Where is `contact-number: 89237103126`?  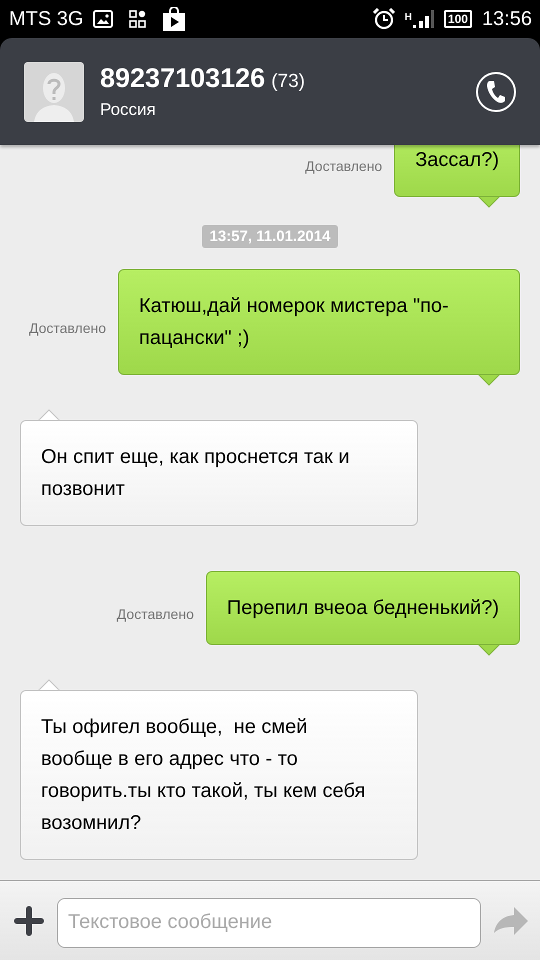
contact-number: 89237103126 is located at coordinates (183, 78).